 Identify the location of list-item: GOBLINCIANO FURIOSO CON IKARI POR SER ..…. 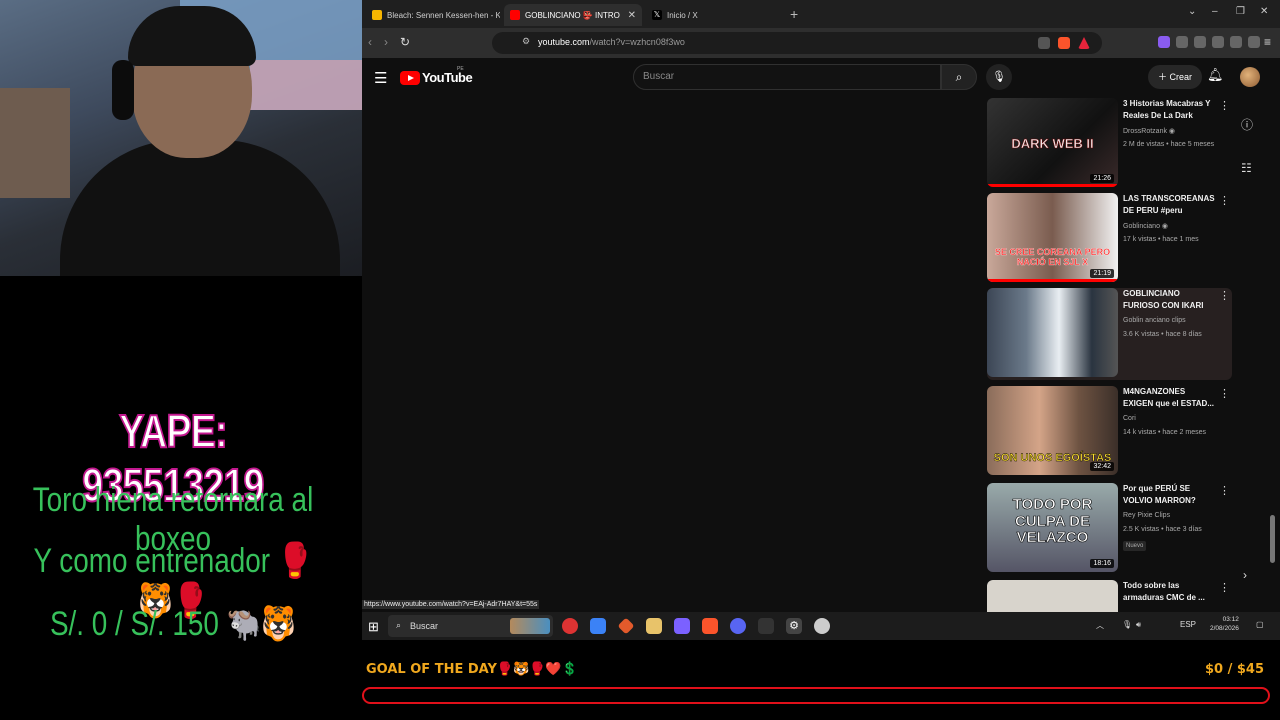
(1109, 334).